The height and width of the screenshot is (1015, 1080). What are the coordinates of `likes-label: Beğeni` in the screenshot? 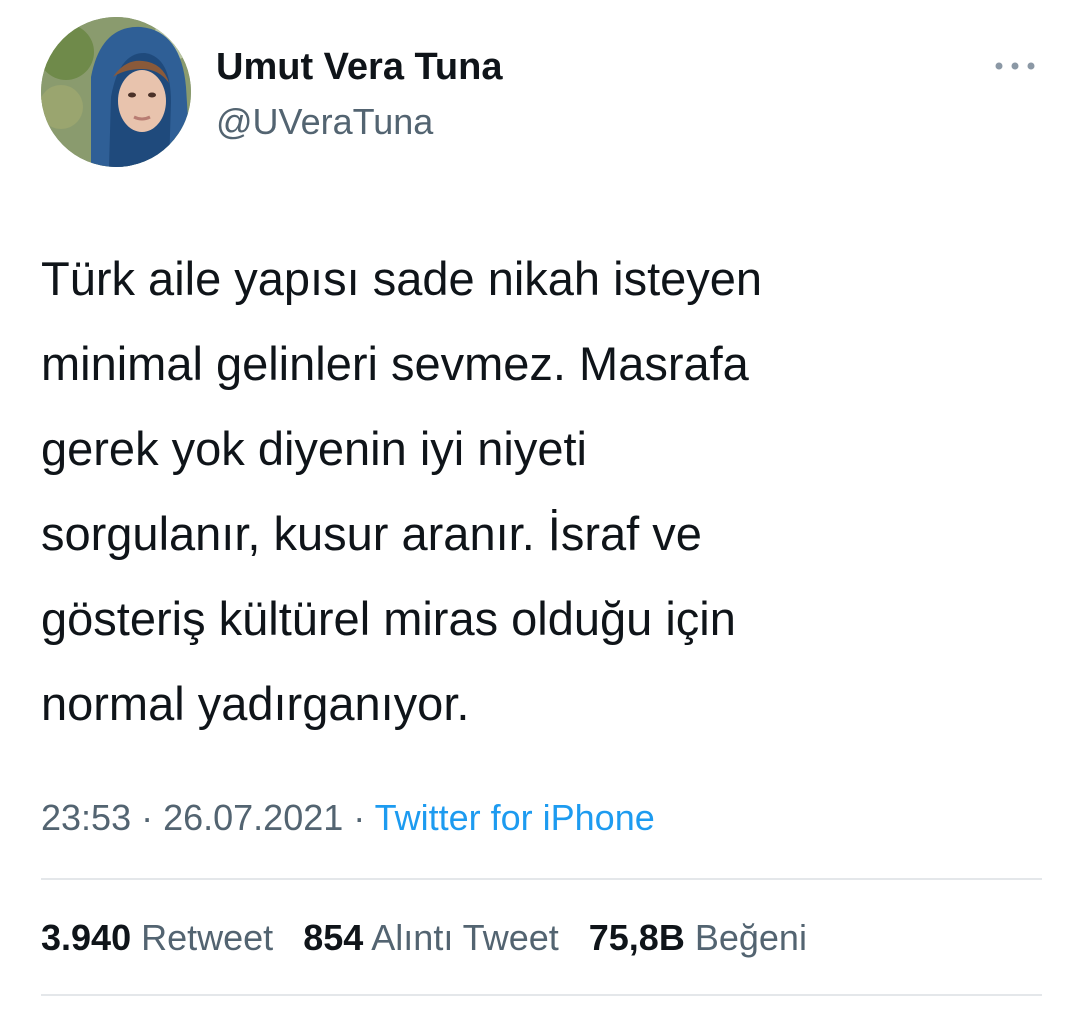 It's located at (750, 937).